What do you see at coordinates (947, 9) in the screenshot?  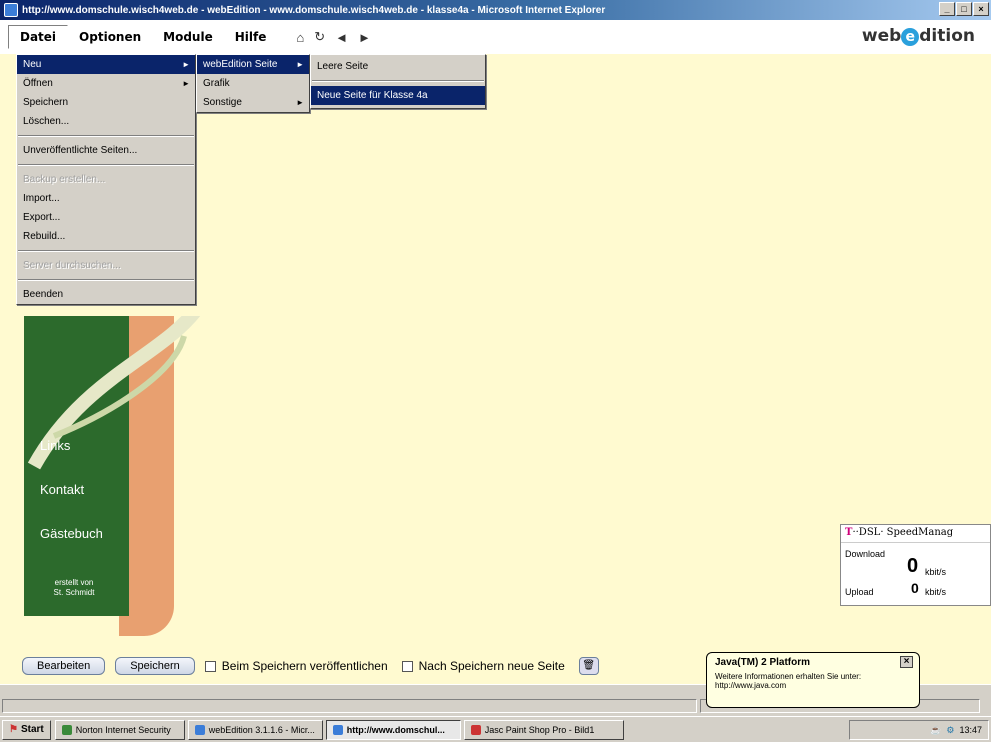 I see `minimize-button: _` at bounding box center [947, 9].